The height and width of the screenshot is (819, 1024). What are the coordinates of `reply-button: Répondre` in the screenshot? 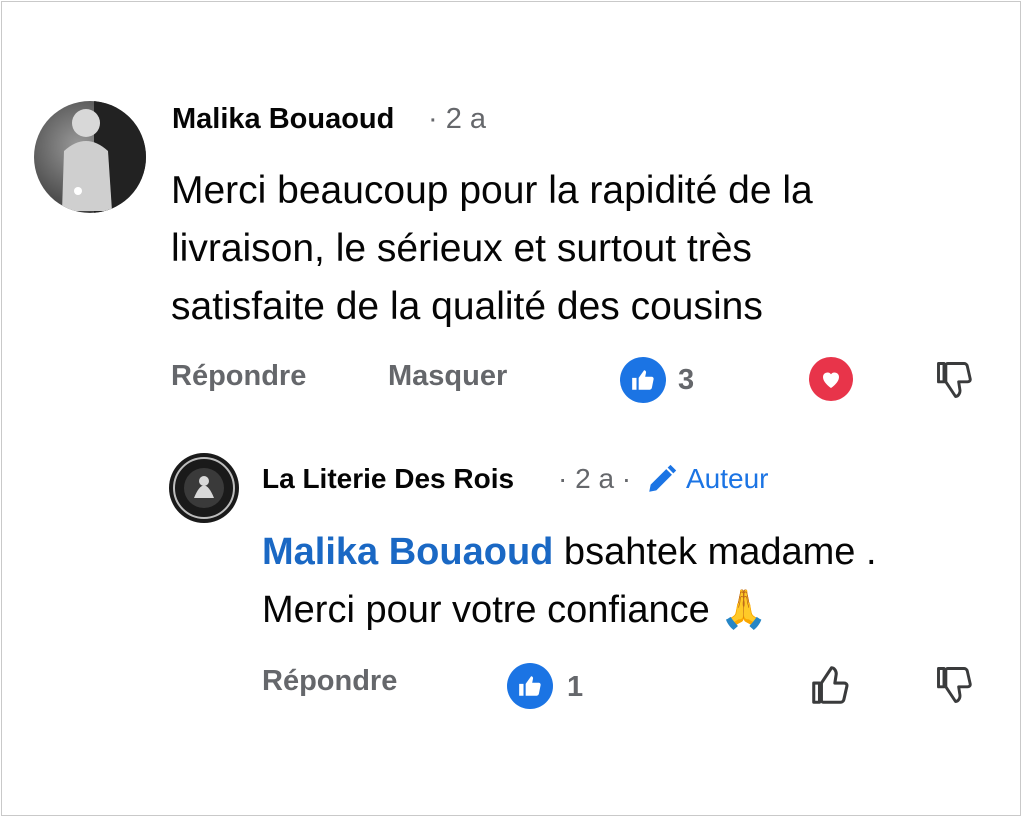 It's located at (238, 376).